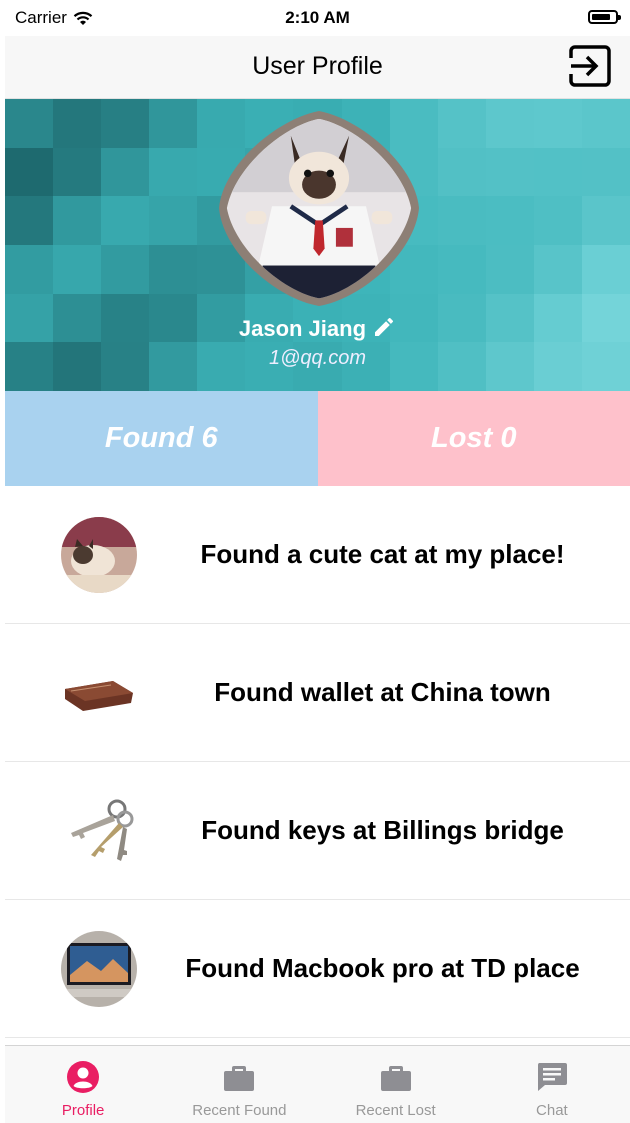  I want to click on status-time: 2:10 AM, so click(317, 17).